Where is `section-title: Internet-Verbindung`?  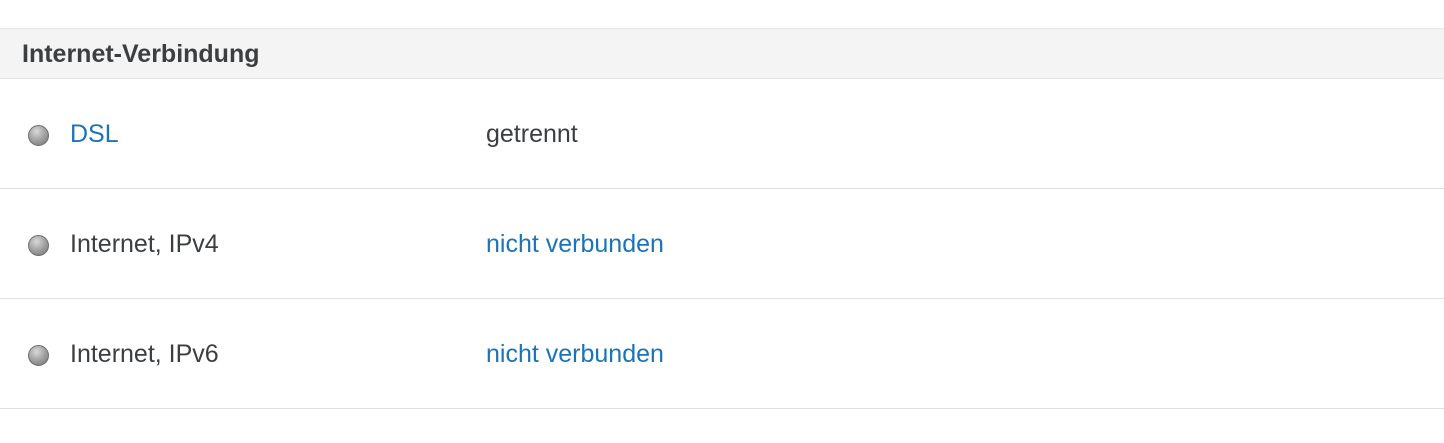
section-title: Internet-Verbindung is located at coordinates (141, 54).